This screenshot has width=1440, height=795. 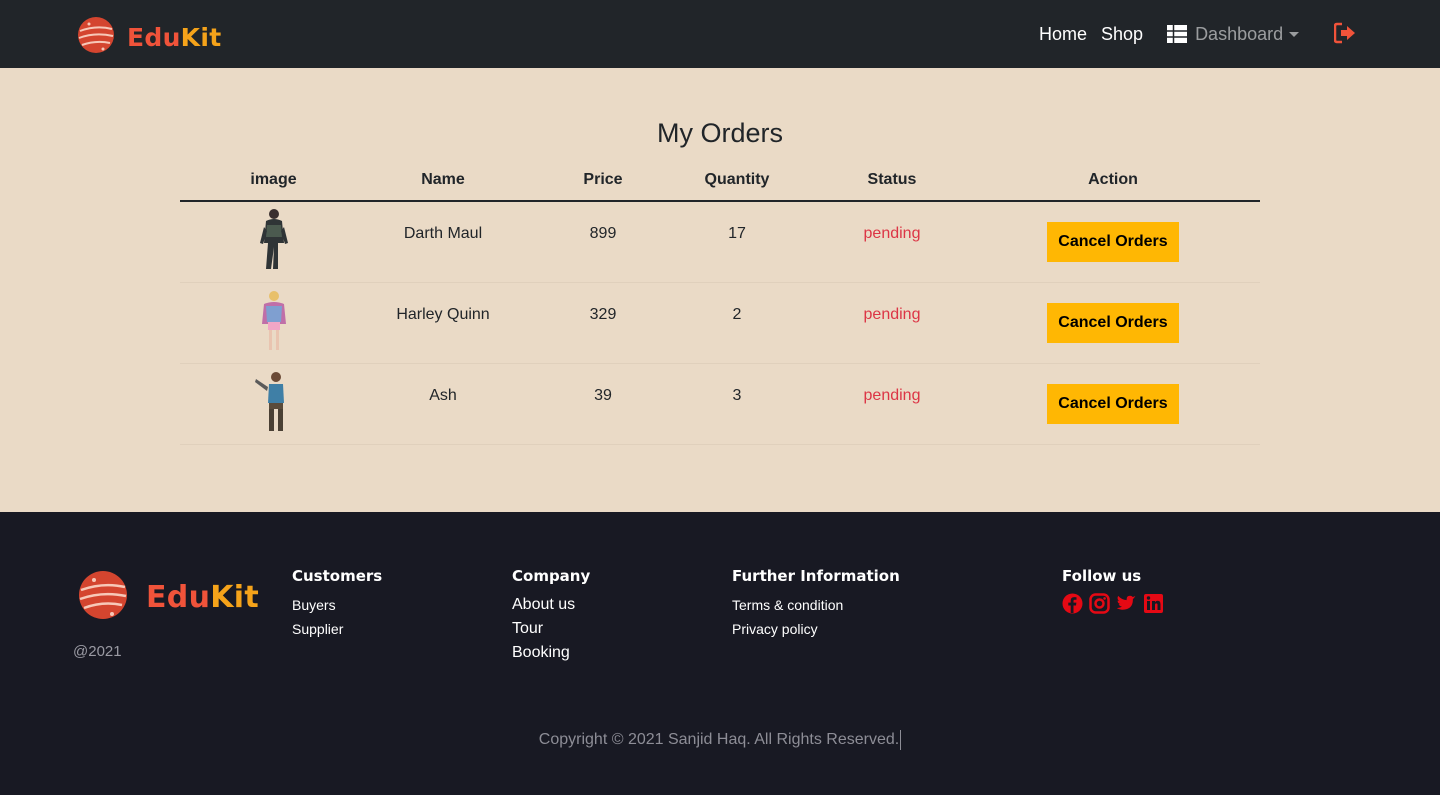 I want to click on footer-further-heading: Further Information, so click(x=816, y=576).